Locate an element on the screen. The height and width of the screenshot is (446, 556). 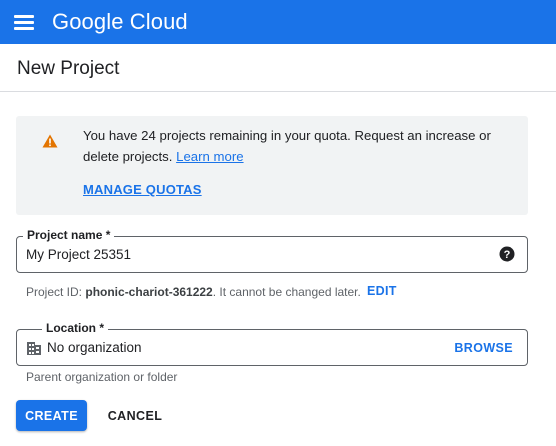
hamburger-menu-icon is located at coordinates (24, 22).